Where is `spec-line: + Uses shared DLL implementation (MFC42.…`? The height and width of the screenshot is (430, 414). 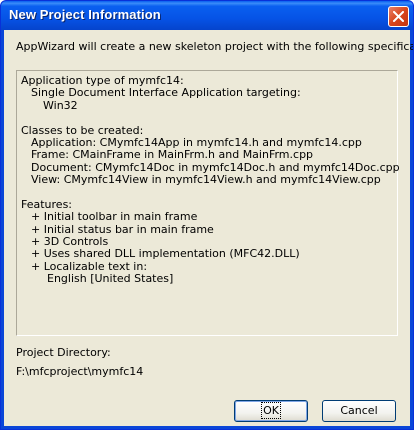
spec-line: + Uses shared DLL implementation (MFC42.… is located at coordinates (165, 254).